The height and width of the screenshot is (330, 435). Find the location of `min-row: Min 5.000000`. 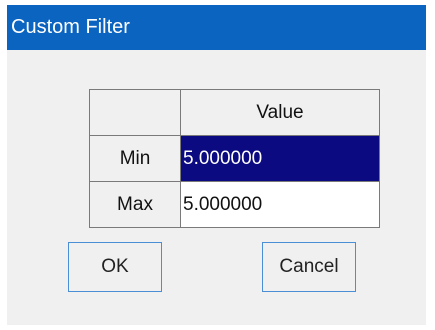

min-row: Min 5.000000 is located at coordinates (234, 158).